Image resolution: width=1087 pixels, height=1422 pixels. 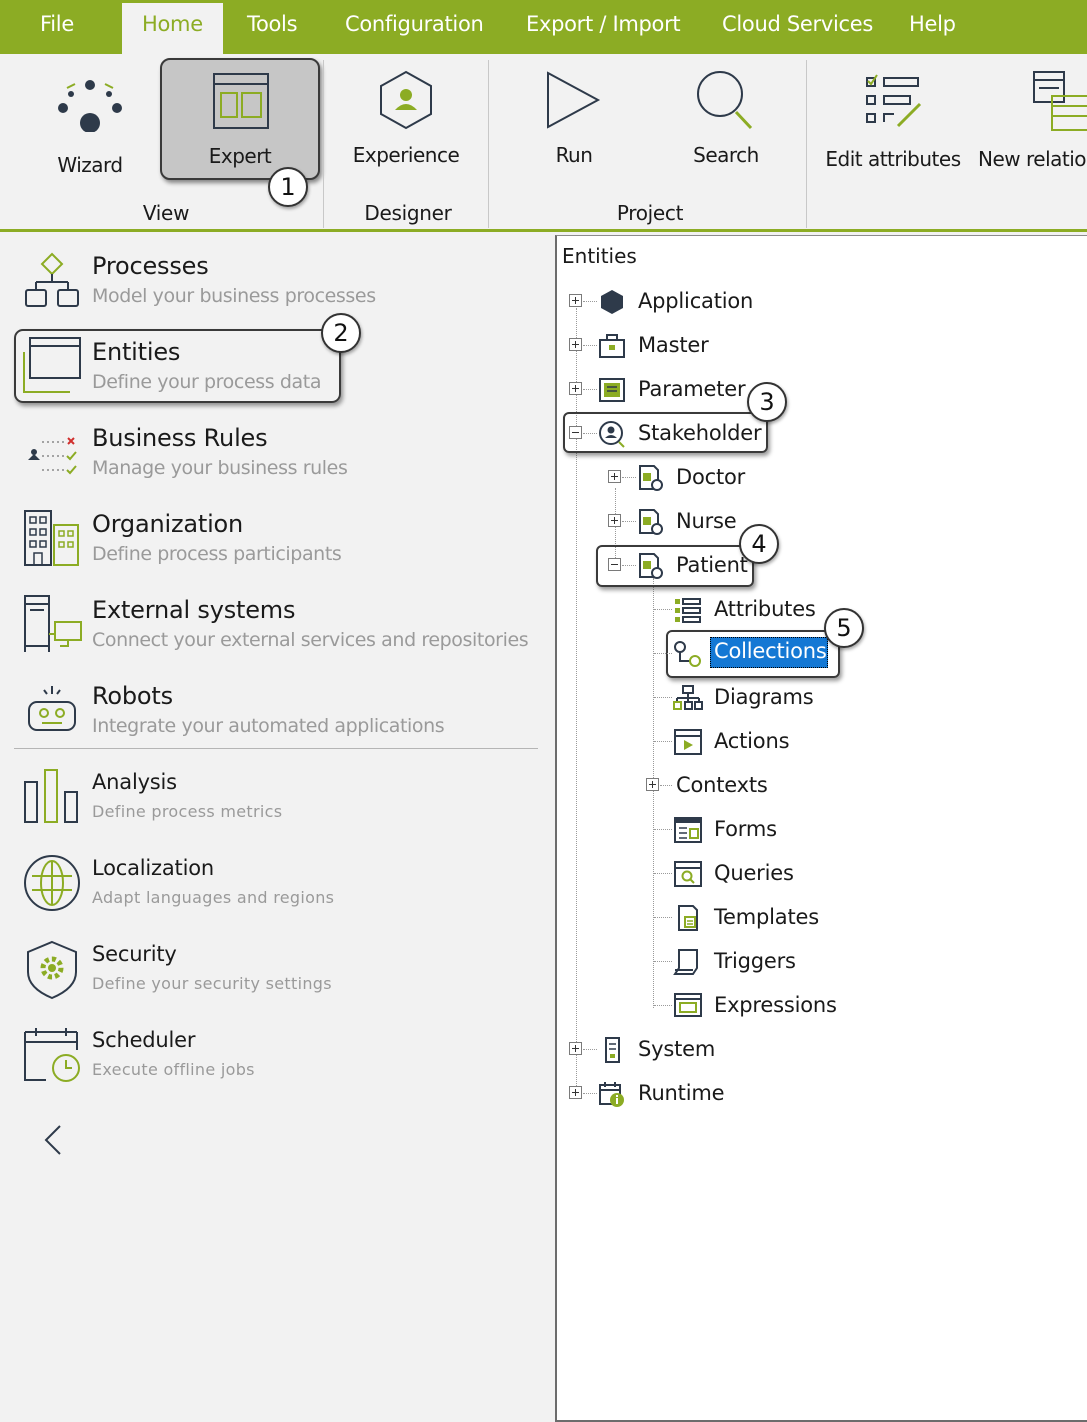 I want to click on expert-icon, so click(x=241, y=101).